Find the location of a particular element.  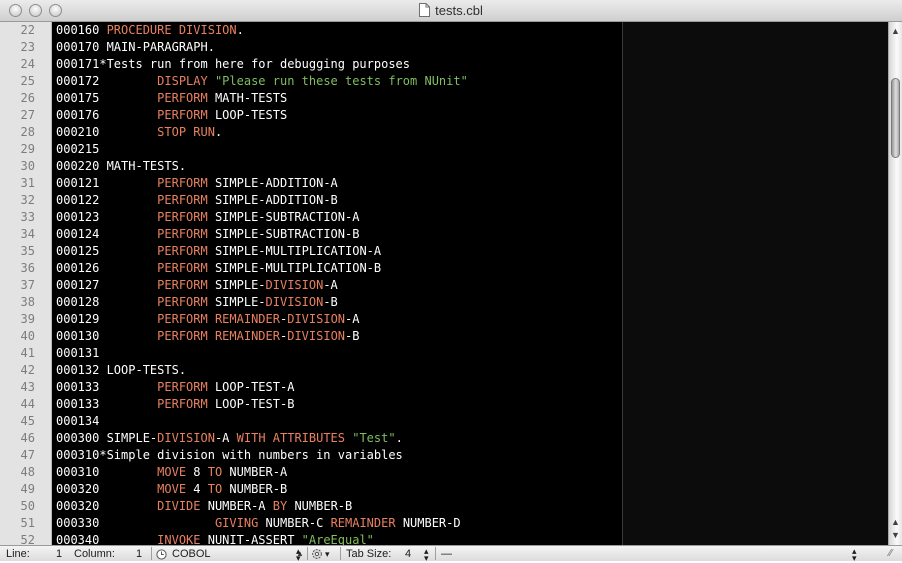

line-number: 50 is located at coordinates (27, 506).